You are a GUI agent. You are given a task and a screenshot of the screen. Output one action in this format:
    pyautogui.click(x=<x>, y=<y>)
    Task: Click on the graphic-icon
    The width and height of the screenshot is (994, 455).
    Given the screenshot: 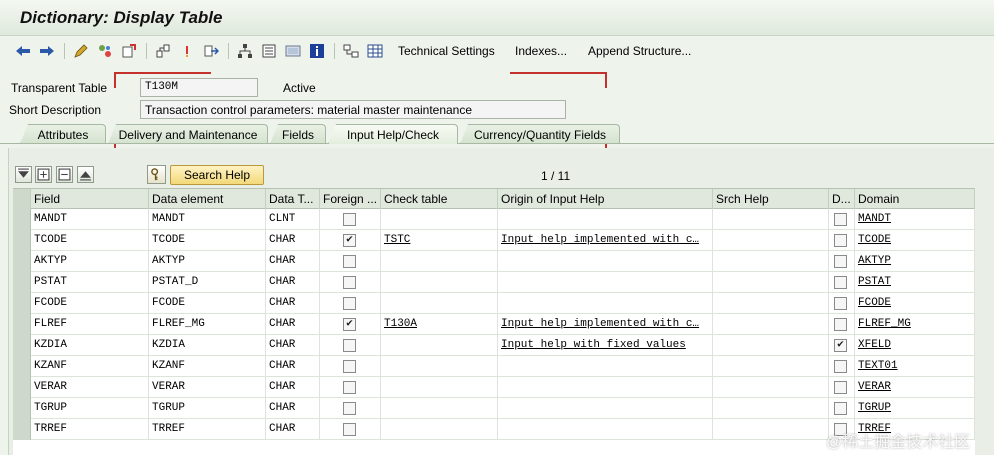 What is the action you would take?
    pyautogui.click(x=293, y=51)
    